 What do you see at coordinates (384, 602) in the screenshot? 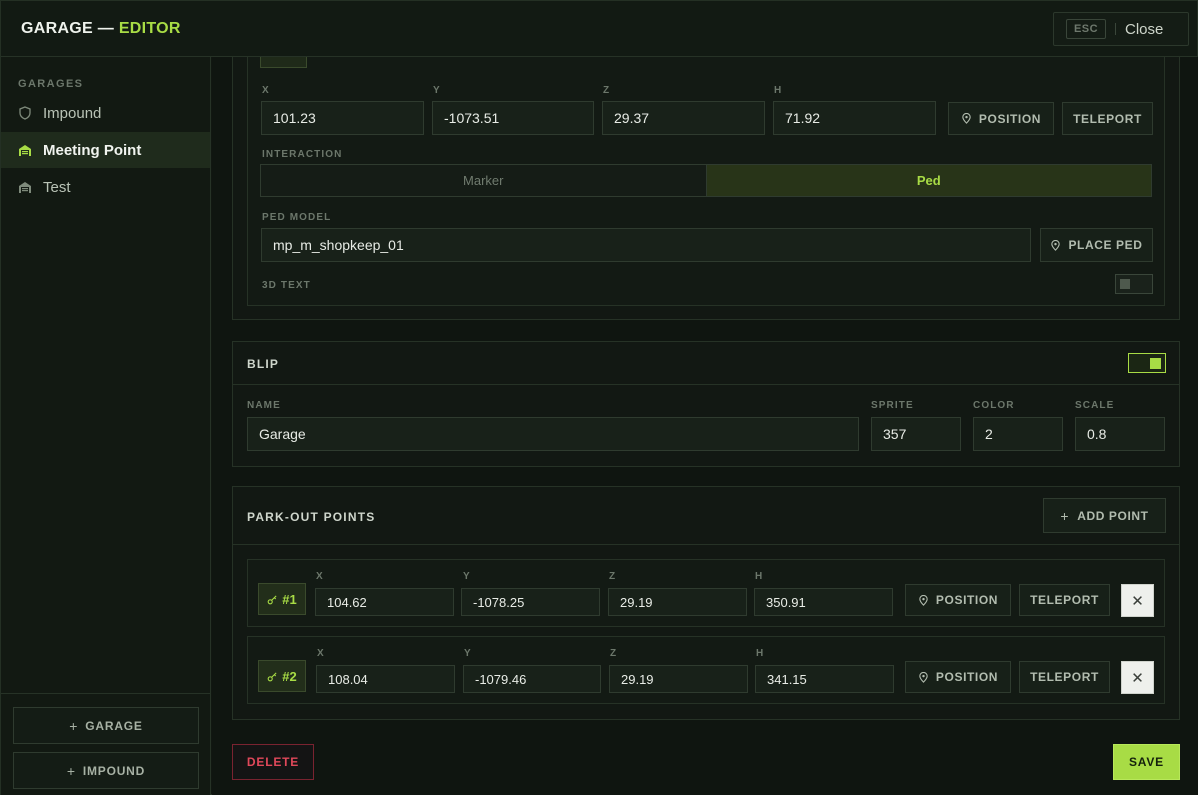
I see `x-input: 104.62` at bounding box center [384, 602].